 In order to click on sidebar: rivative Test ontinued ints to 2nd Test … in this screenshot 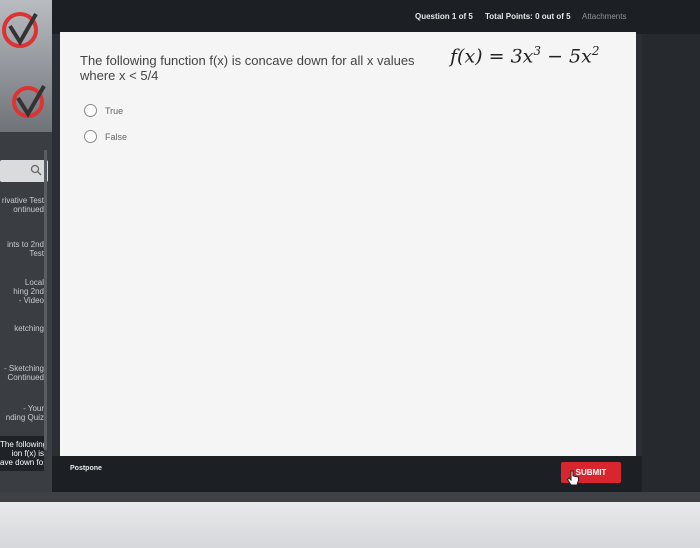, I will do `click(26, 250)`.